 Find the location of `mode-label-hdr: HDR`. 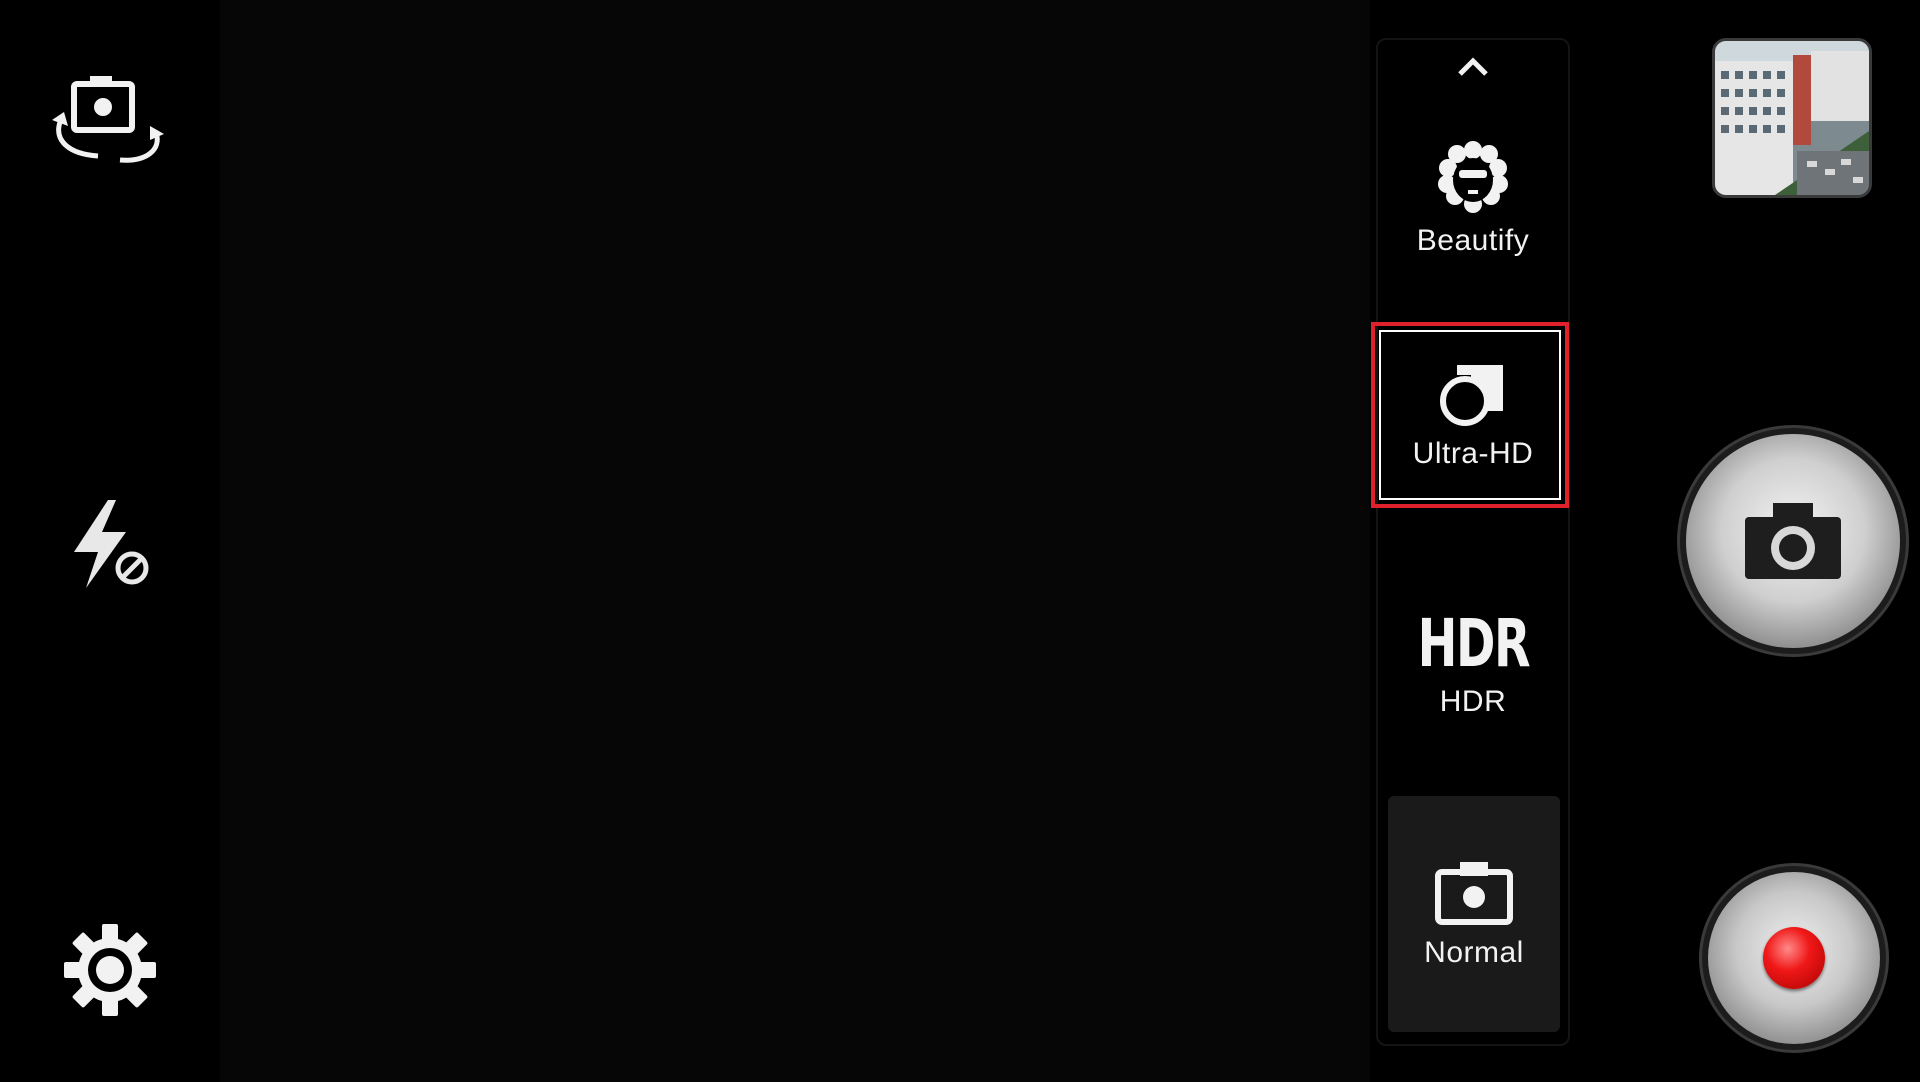

mode-label-hdr: HDR is located at coordinates (1473, 701).